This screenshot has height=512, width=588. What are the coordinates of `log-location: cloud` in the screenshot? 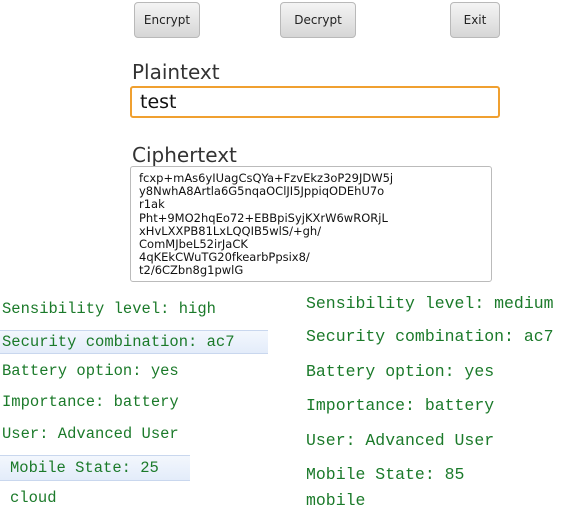 It's located at (33, 498).